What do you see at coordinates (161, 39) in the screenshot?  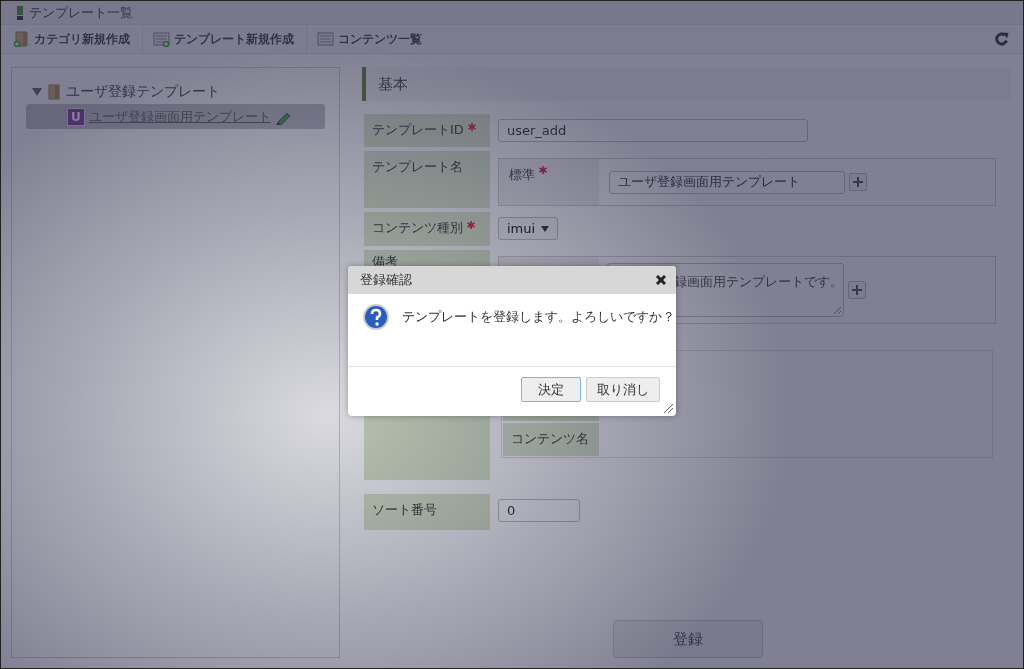 I see `document-add-icon` at bounding box center [161, 39].